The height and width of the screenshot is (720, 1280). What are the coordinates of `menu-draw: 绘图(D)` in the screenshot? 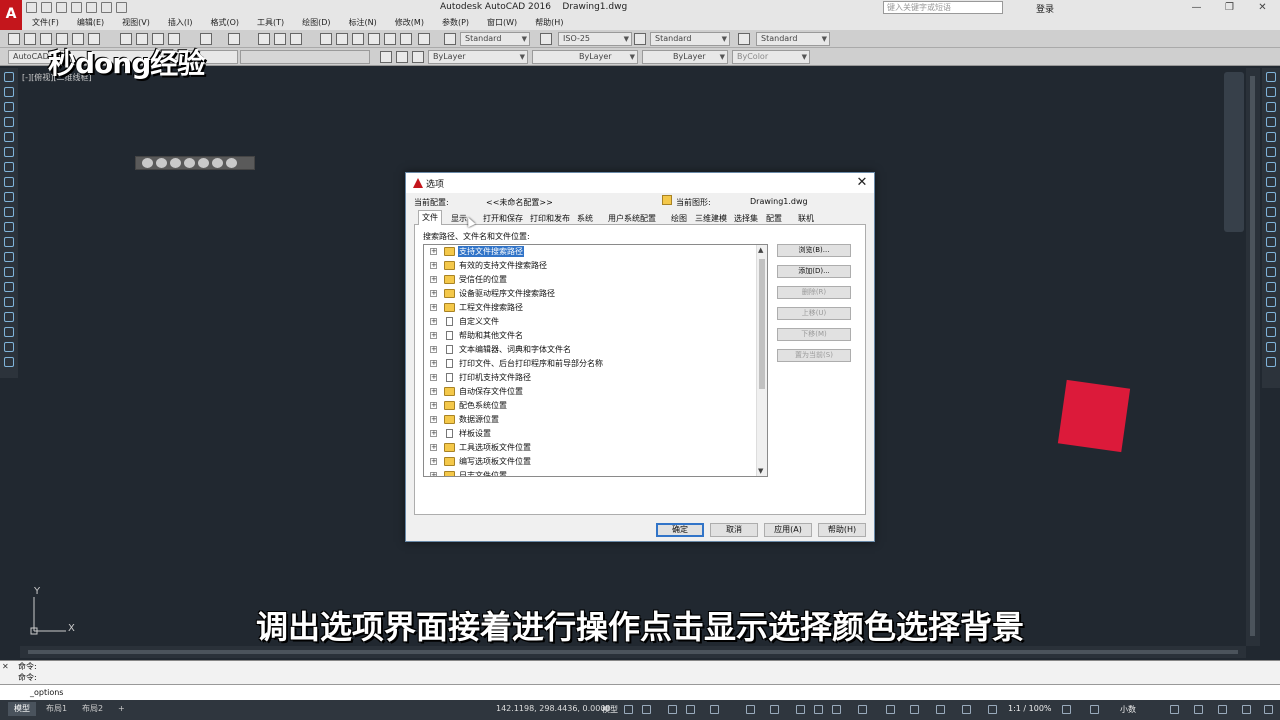 It's located at (315, 23).